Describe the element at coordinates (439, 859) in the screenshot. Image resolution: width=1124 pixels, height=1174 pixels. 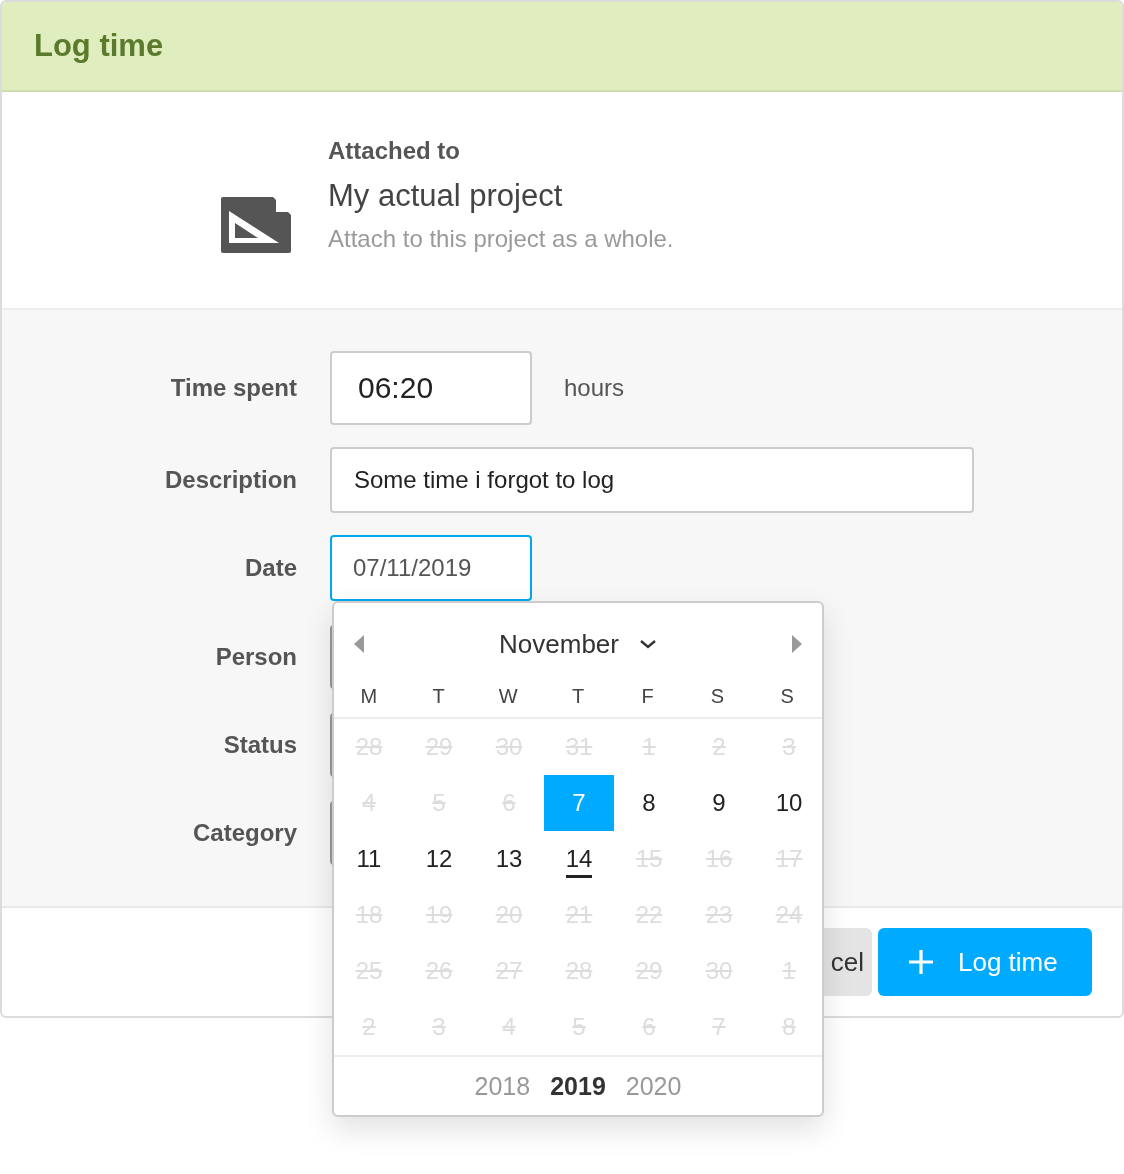
I see `calendar-day: 12` at that location.